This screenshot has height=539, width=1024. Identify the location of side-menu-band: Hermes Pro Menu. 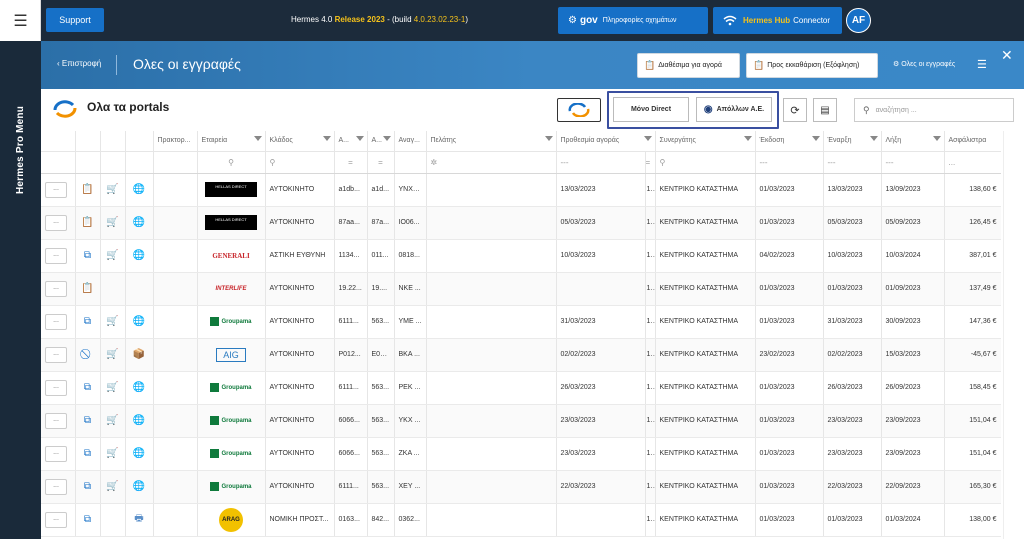
(20, 290).